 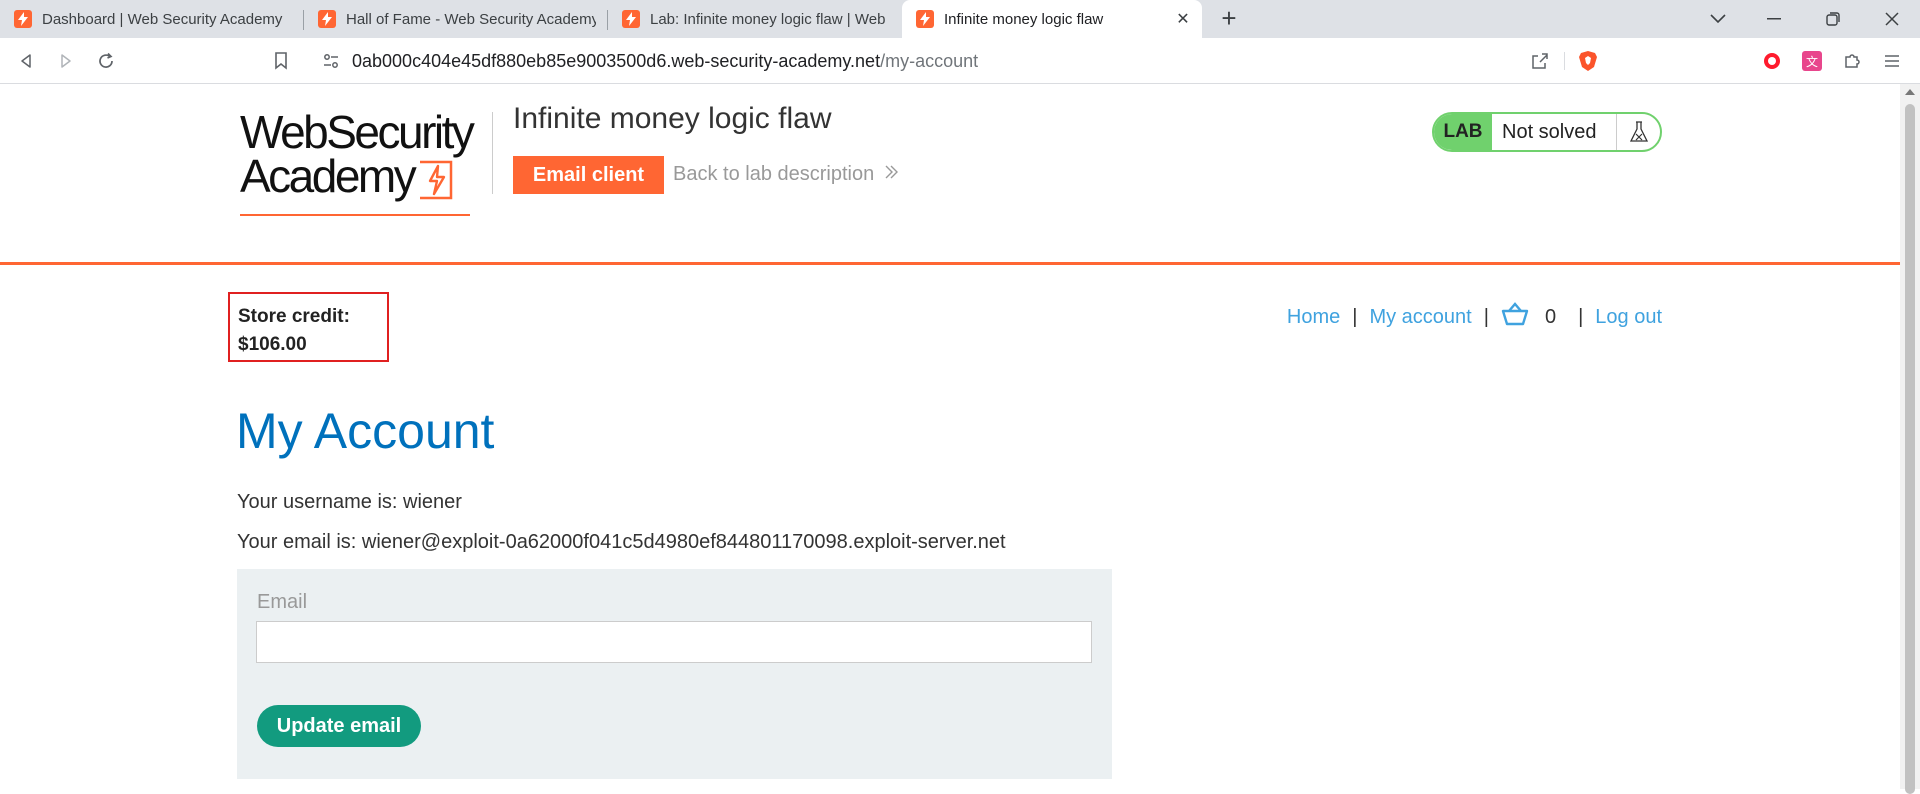 I want to click on page-title: My Account, so click(x=365, y=431).